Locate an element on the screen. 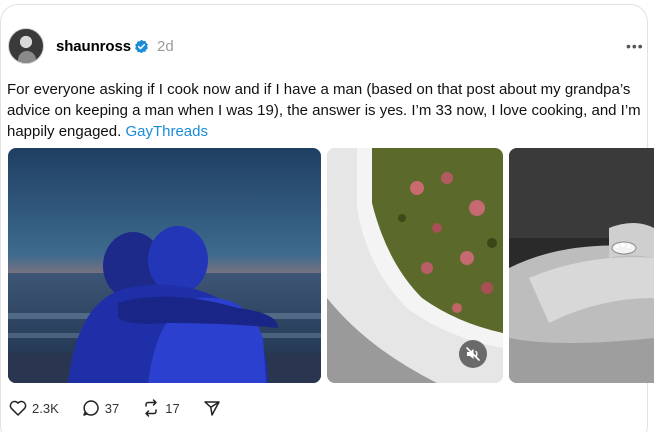 Image resolution: width=654 pixels, height=432 pixels. post-actions: 2.3K 37 17 is located at coordinates (126, 408).